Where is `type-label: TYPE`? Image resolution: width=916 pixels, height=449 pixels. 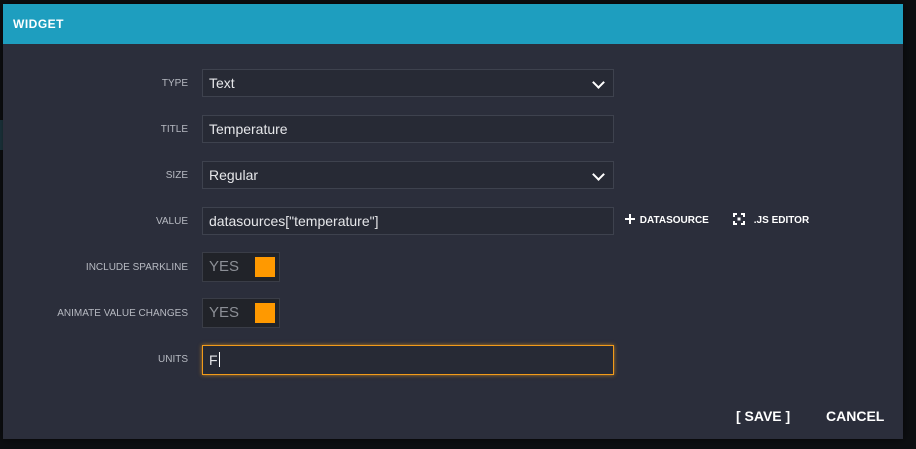 type-label: TYPE is located at coordinates (174, 83).